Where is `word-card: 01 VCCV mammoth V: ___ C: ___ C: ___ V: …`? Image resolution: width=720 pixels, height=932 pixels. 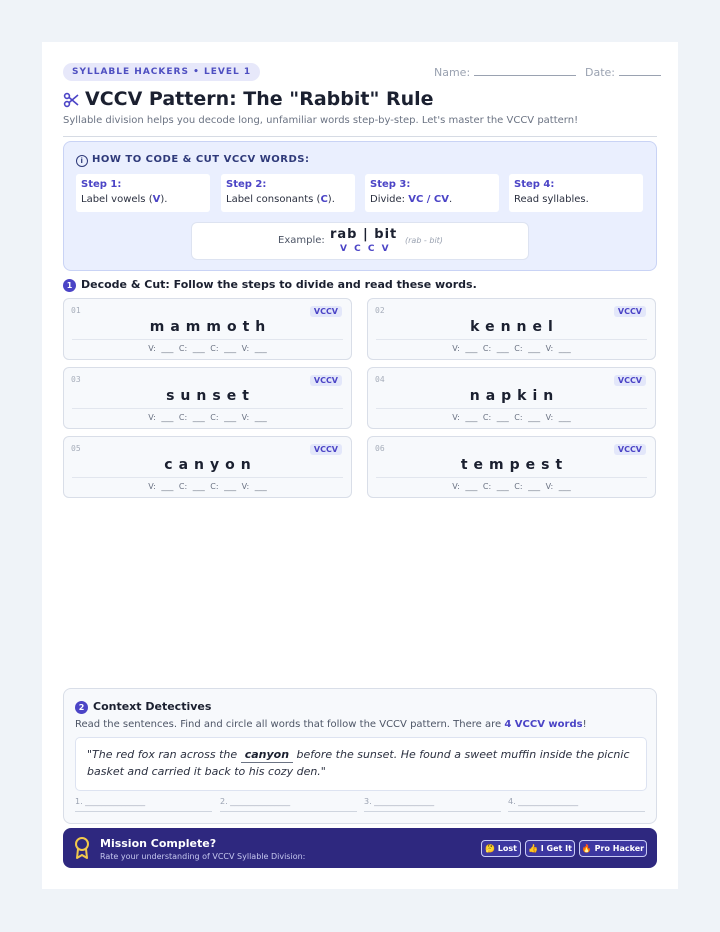
word-card: 01 VCCV mammoth V: ___ C: ___ C: ___ V: … is located at coordinates (207, 329).